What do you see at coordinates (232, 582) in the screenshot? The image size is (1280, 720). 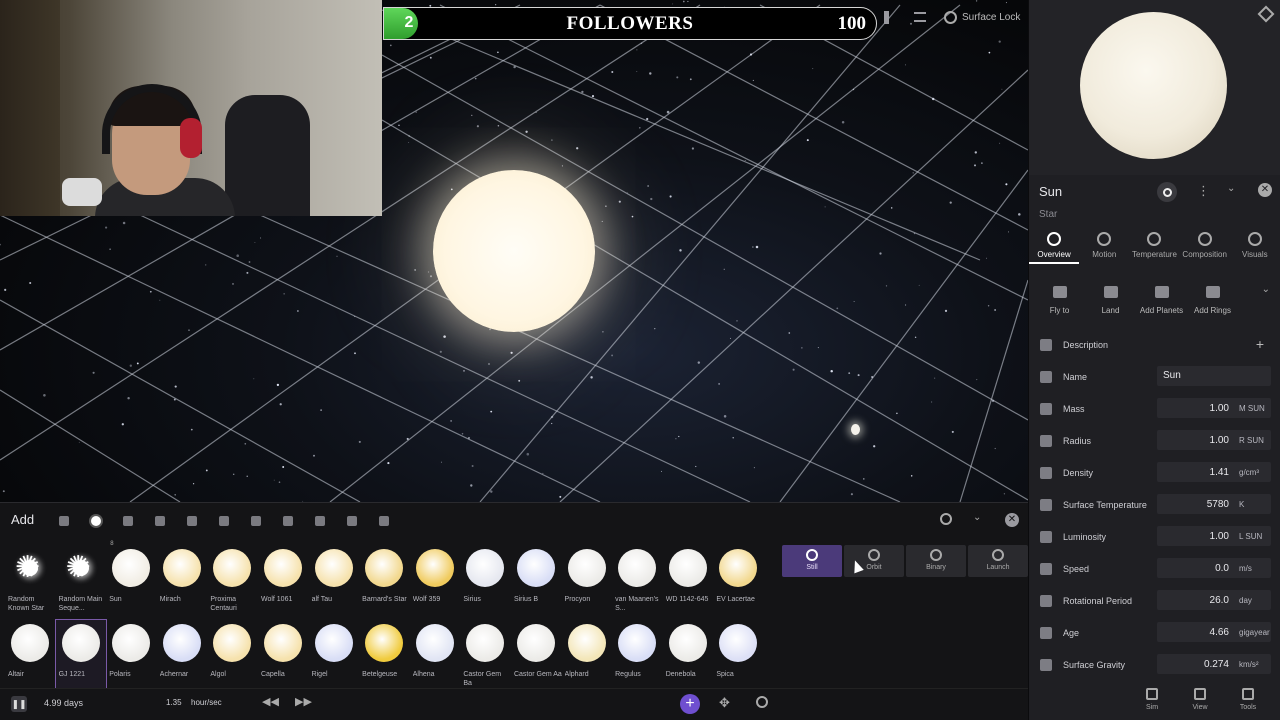 I see `star-item: Proxima Centauri` at bounding box center [232, 582].